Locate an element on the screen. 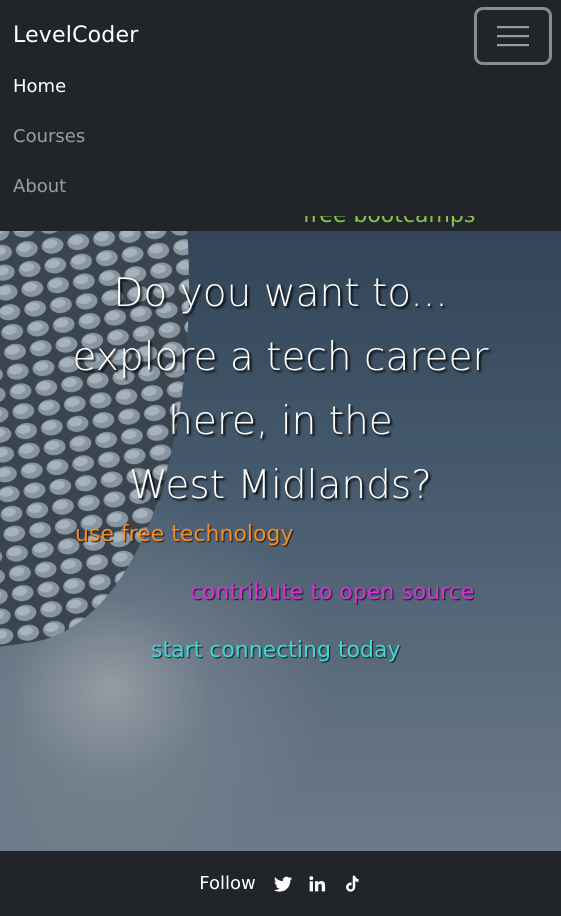 This screenshot has width=561, height=916. tiktok-icon is located at coordinates (351, 884).